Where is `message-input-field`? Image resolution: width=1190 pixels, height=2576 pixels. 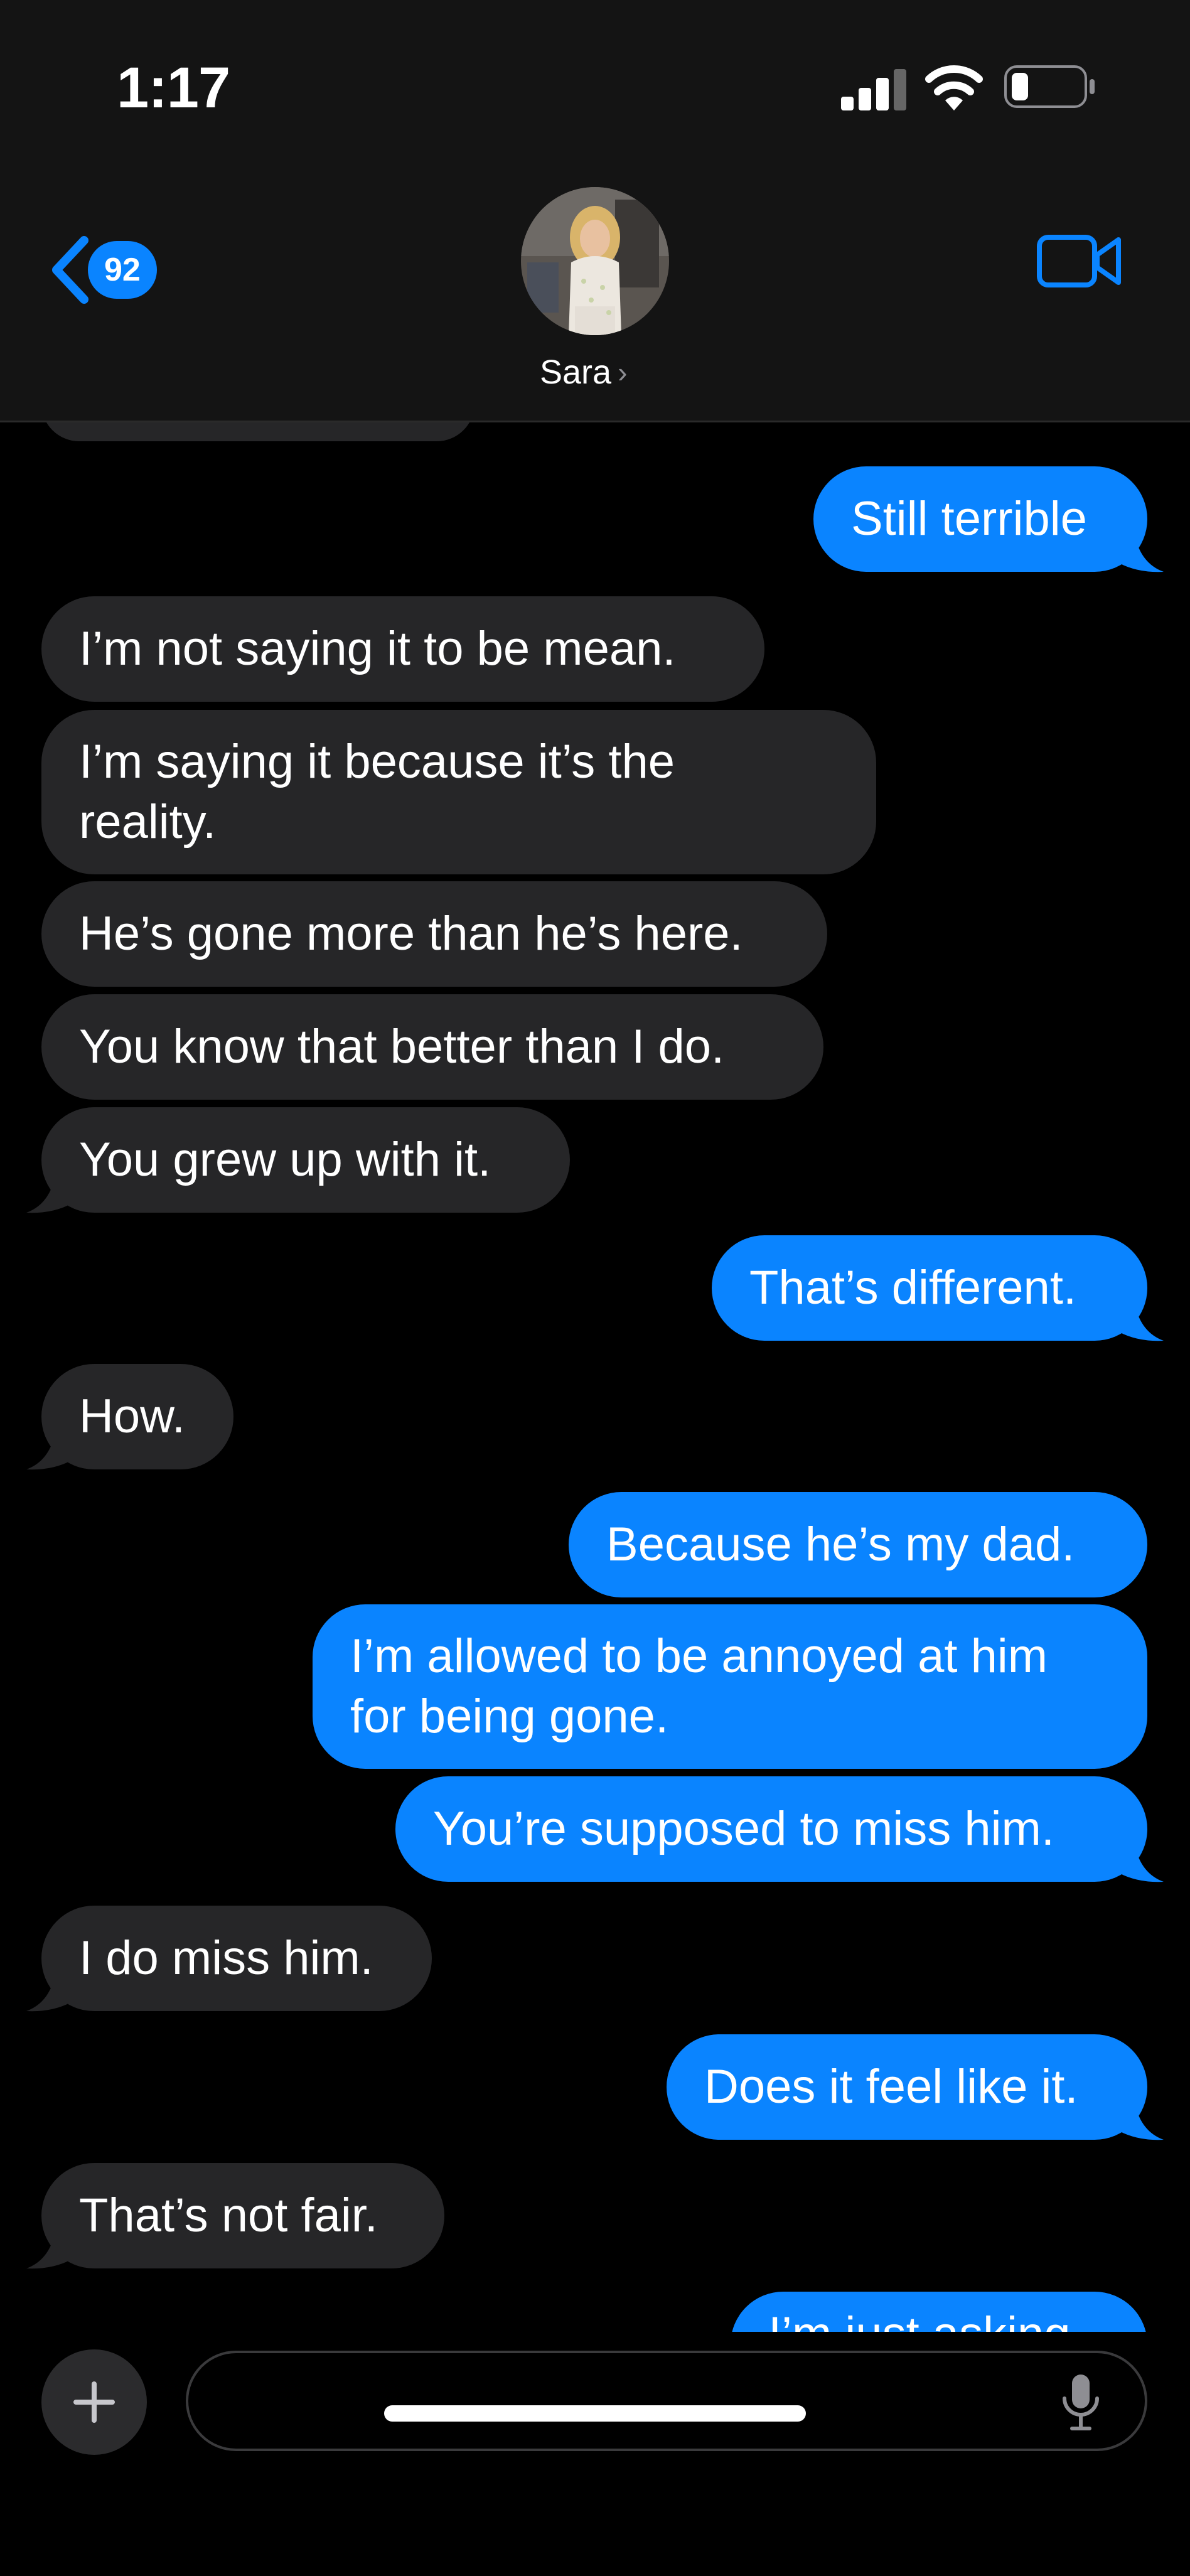 message-input-field is located at coordinates (666, 2401).